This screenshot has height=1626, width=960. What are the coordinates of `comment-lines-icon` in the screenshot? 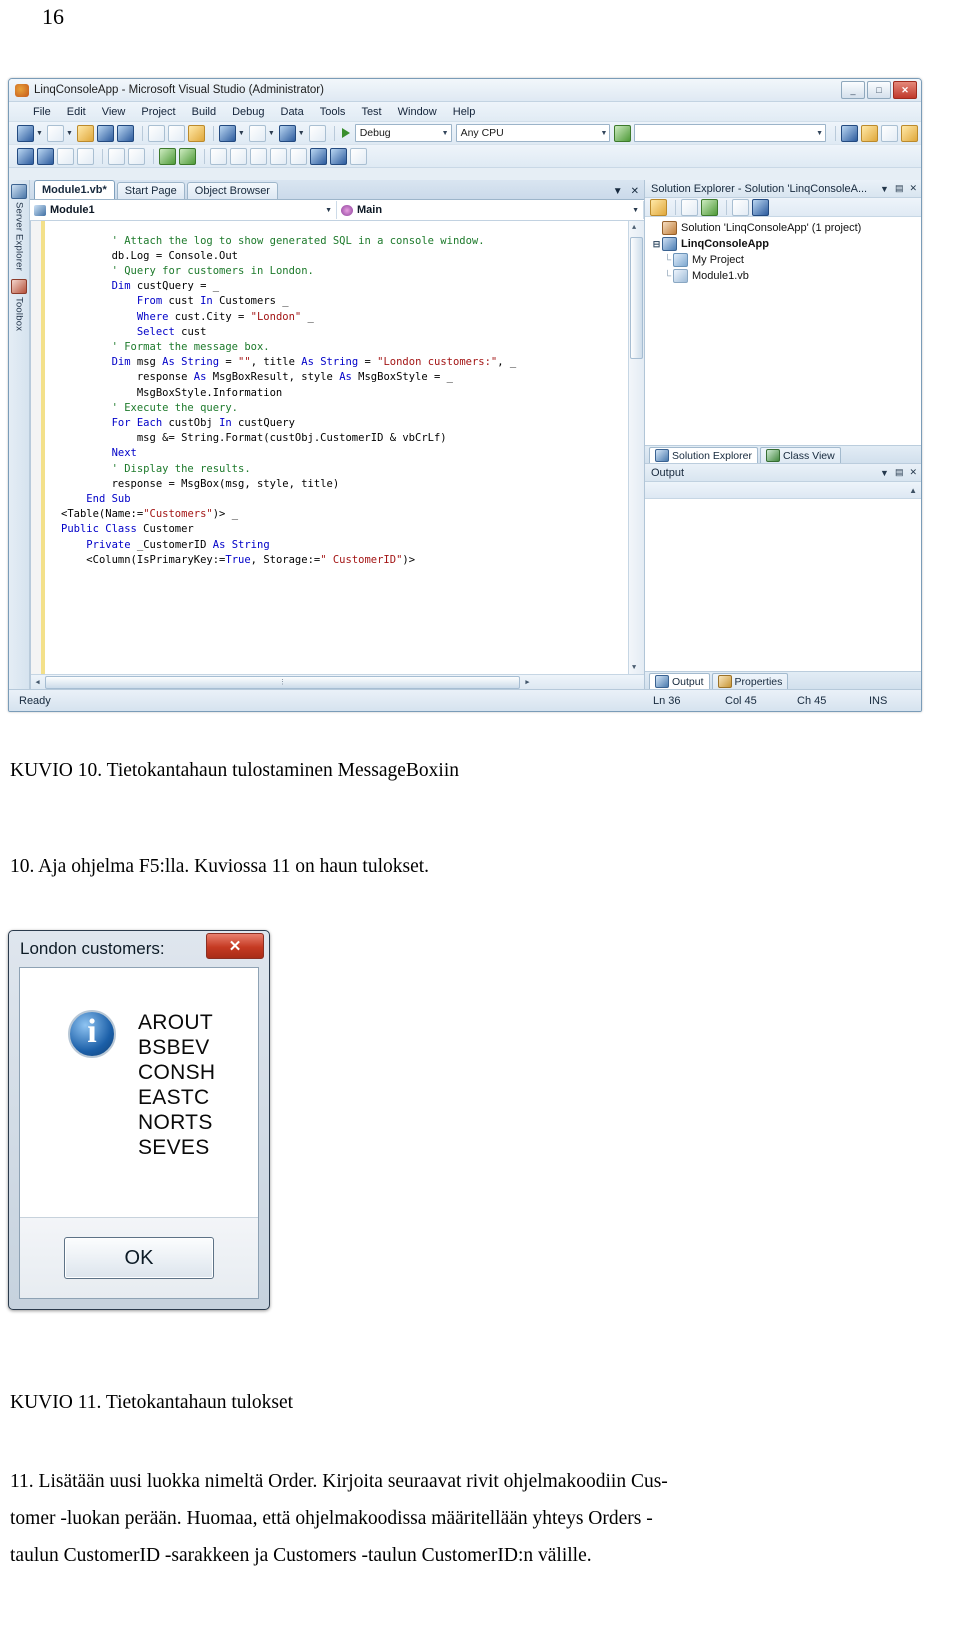 It's located at (116, 156).